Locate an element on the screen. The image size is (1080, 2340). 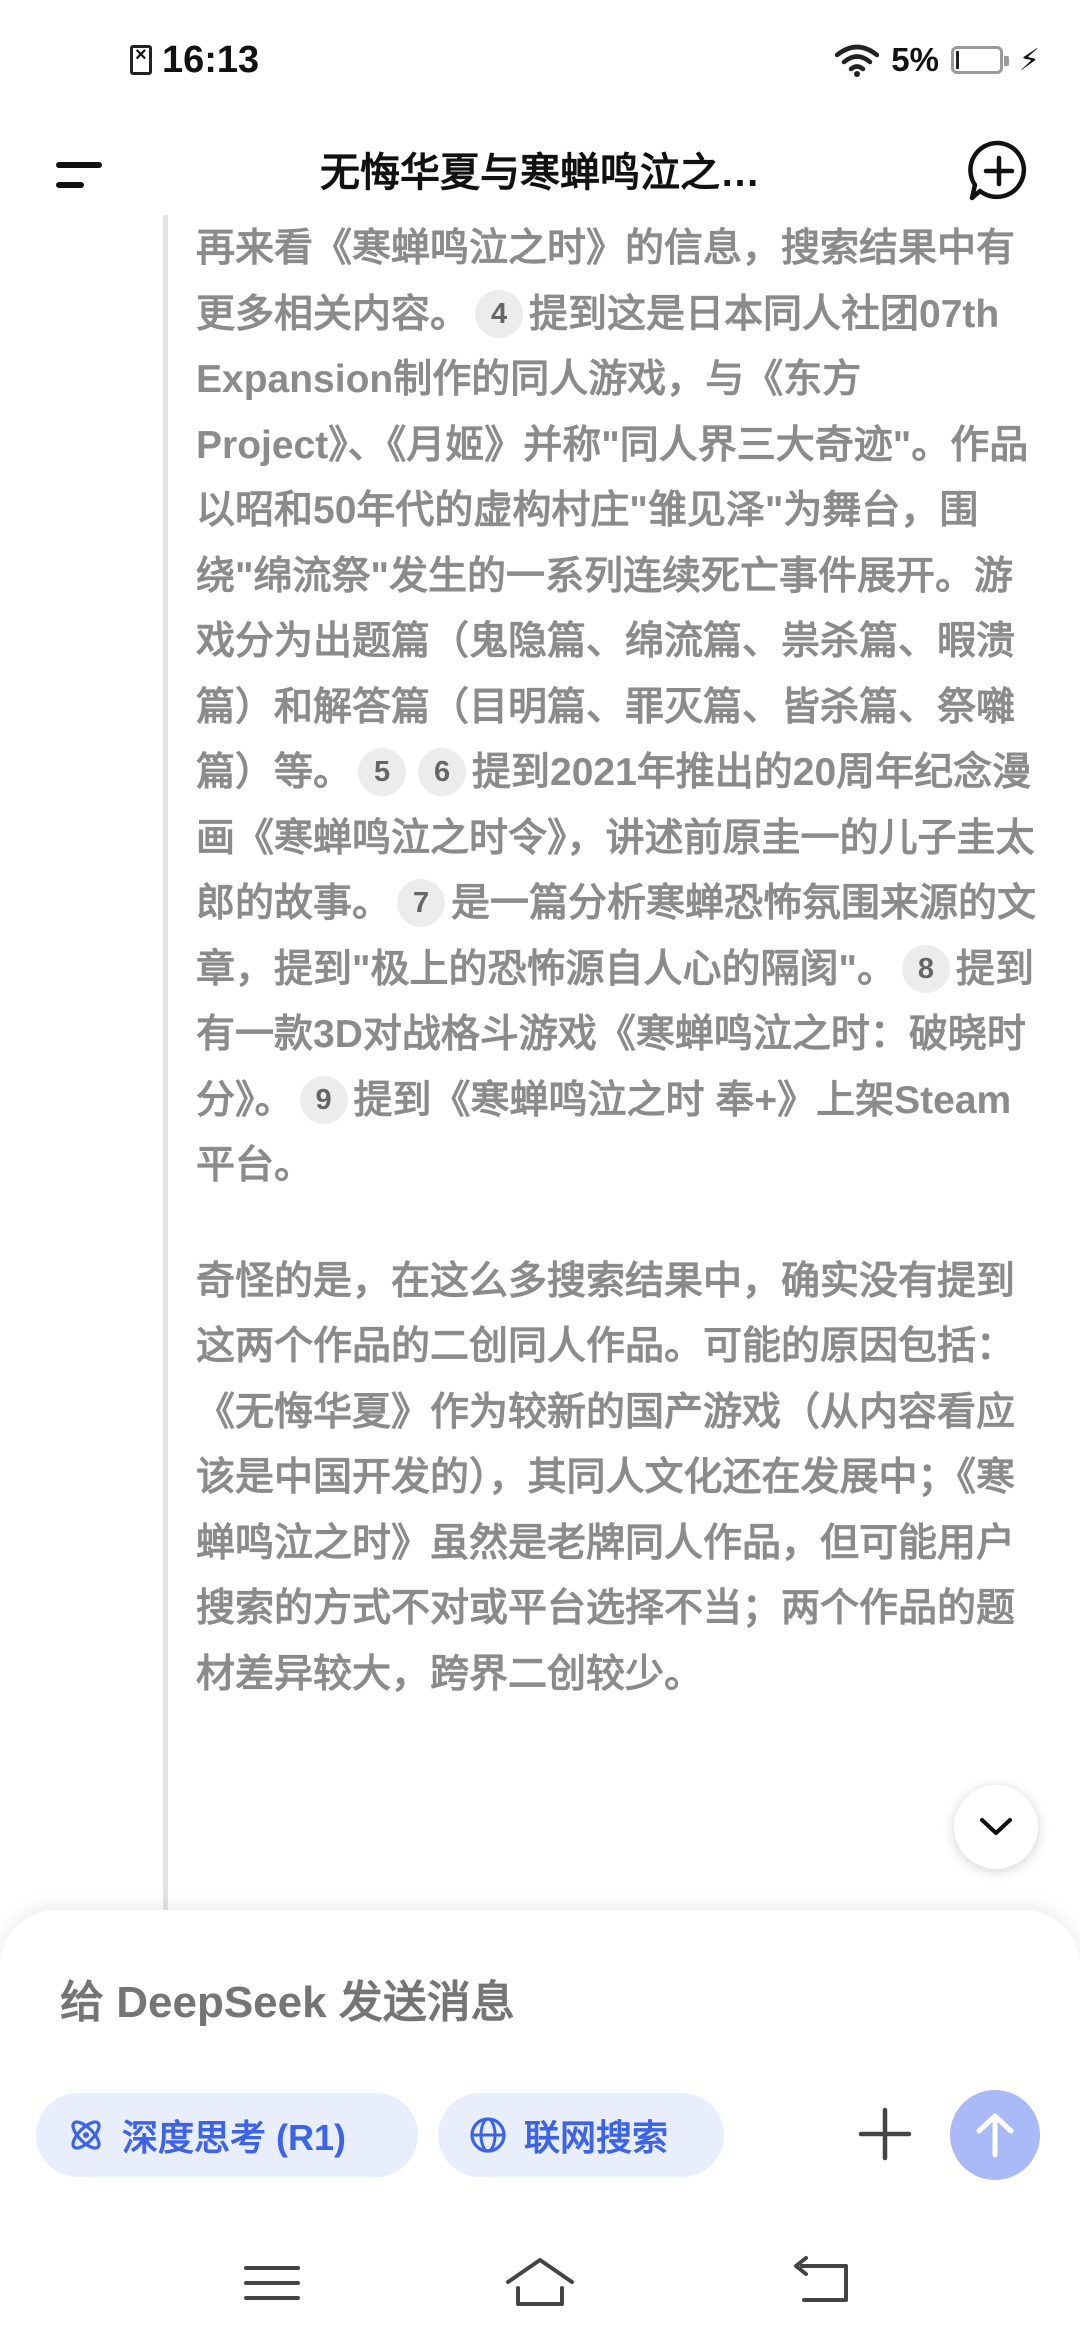
citation-badge-6: 6 is located at coordinates (442, 772).